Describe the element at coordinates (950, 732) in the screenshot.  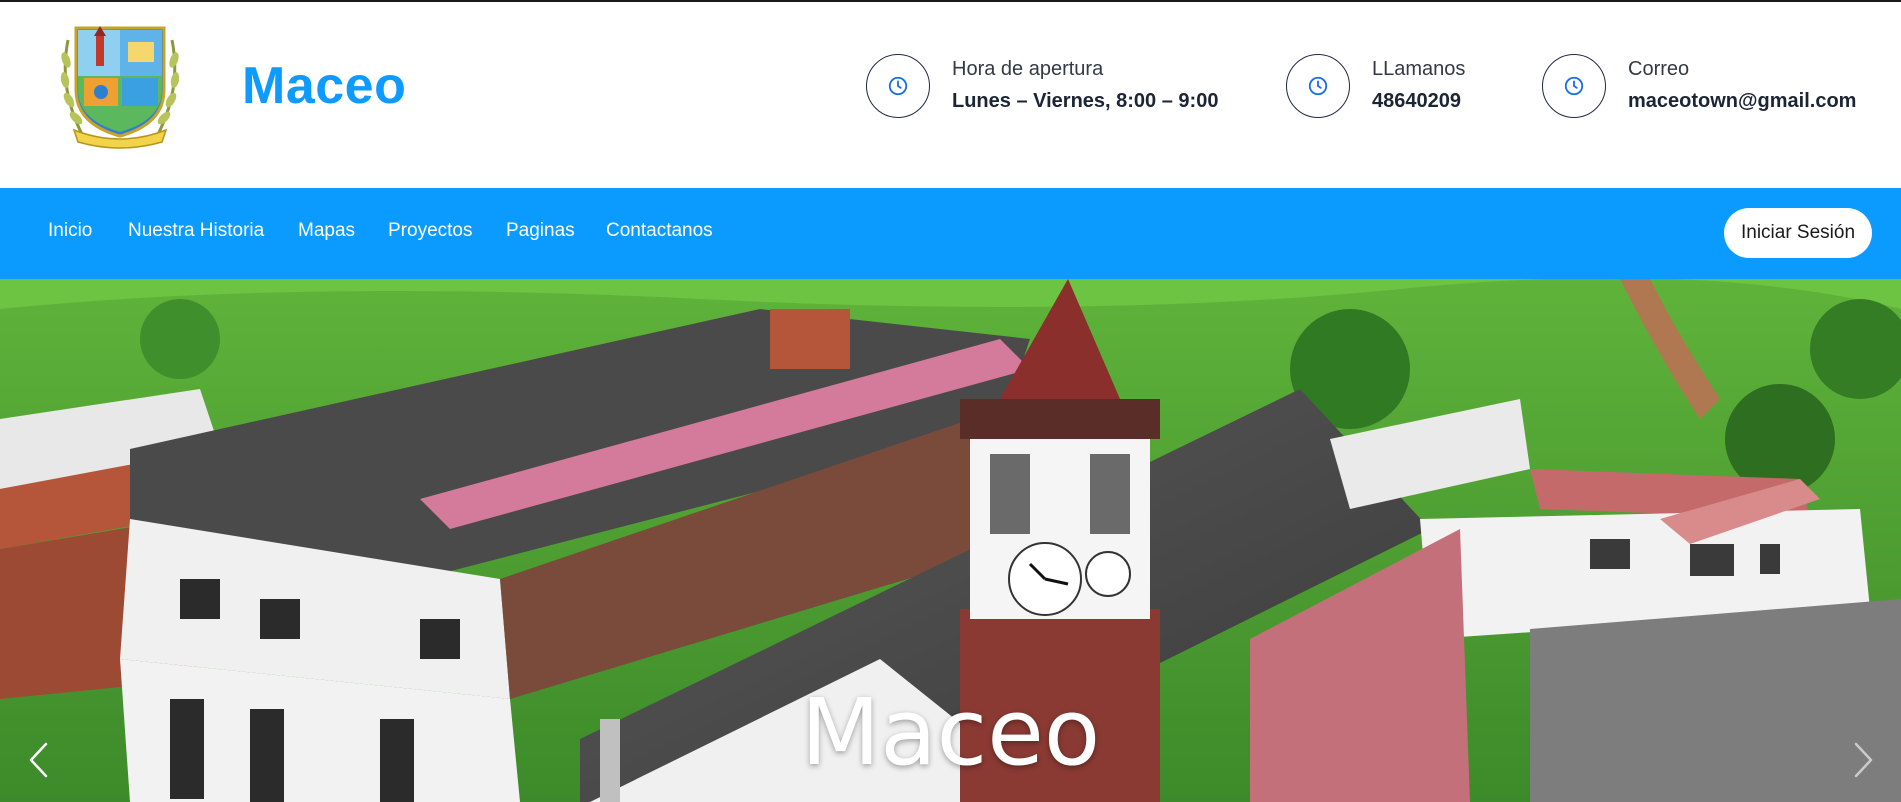
I see `hero-title: Maceo` at that location.